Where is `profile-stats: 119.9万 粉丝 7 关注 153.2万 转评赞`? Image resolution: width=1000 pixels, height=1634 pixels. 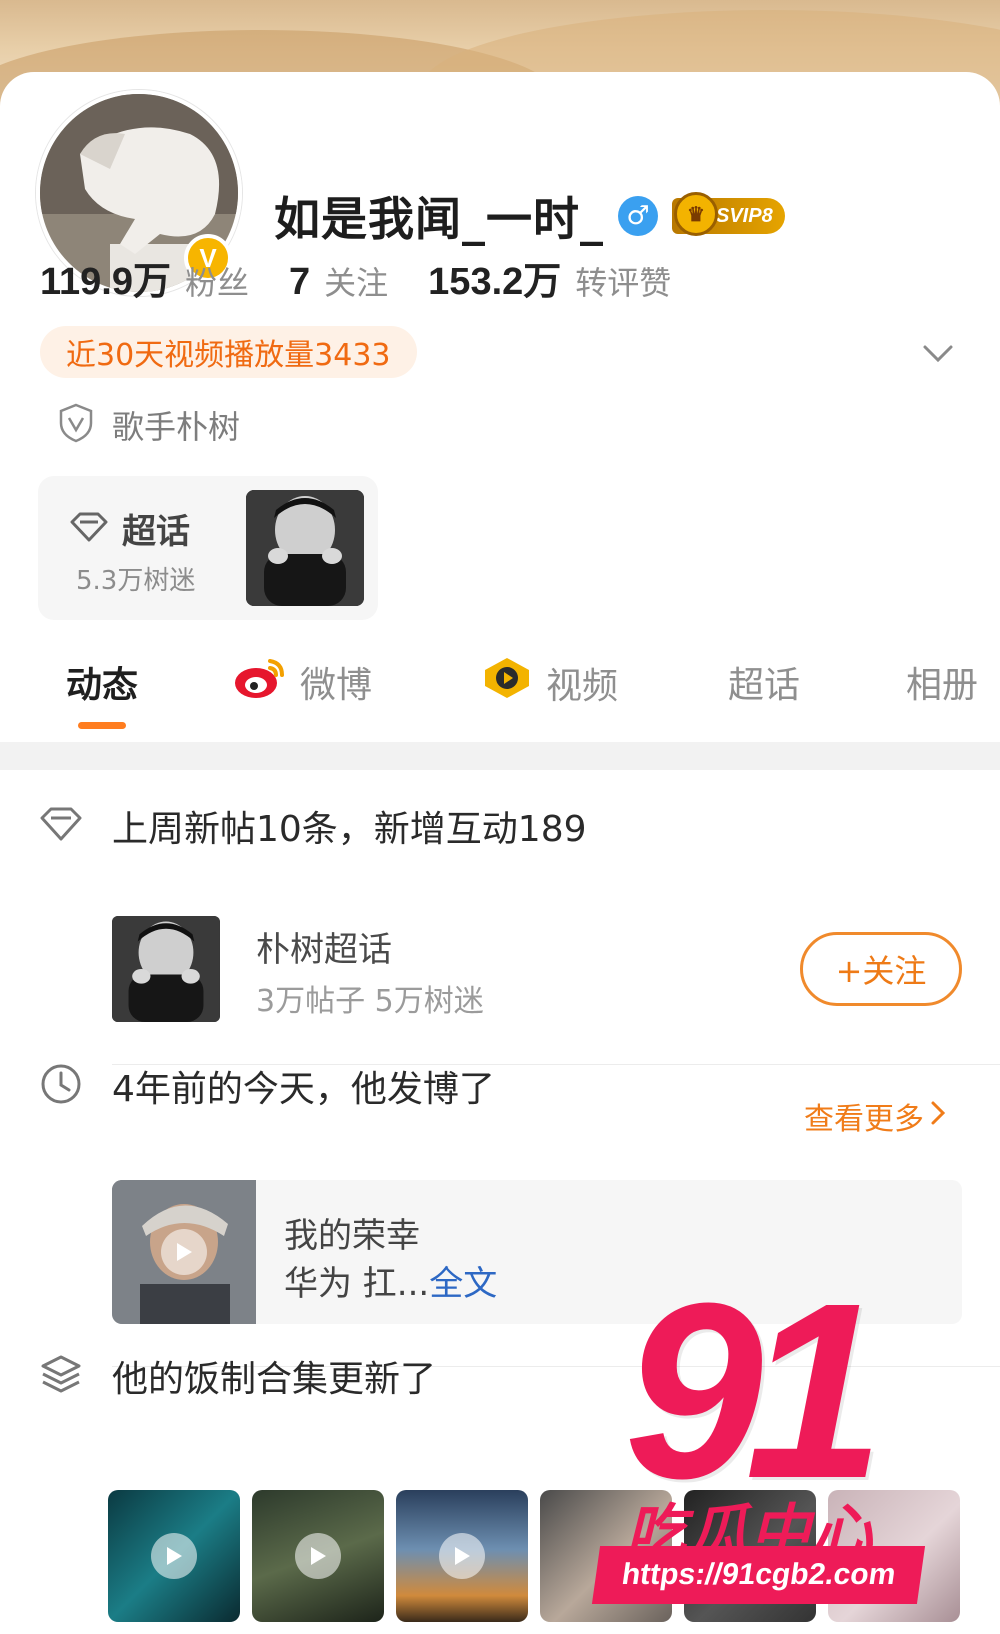
profile-stats: 119.9万 粉丝 7 关注 153.2万 转评赞 is located at coordinates (375, 277).